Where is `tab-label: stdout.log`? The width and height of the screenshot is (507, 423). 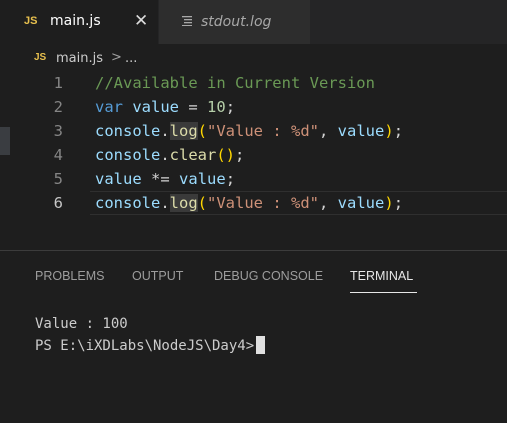
tab-label: stdout.log is located at coordinates (236, 22).